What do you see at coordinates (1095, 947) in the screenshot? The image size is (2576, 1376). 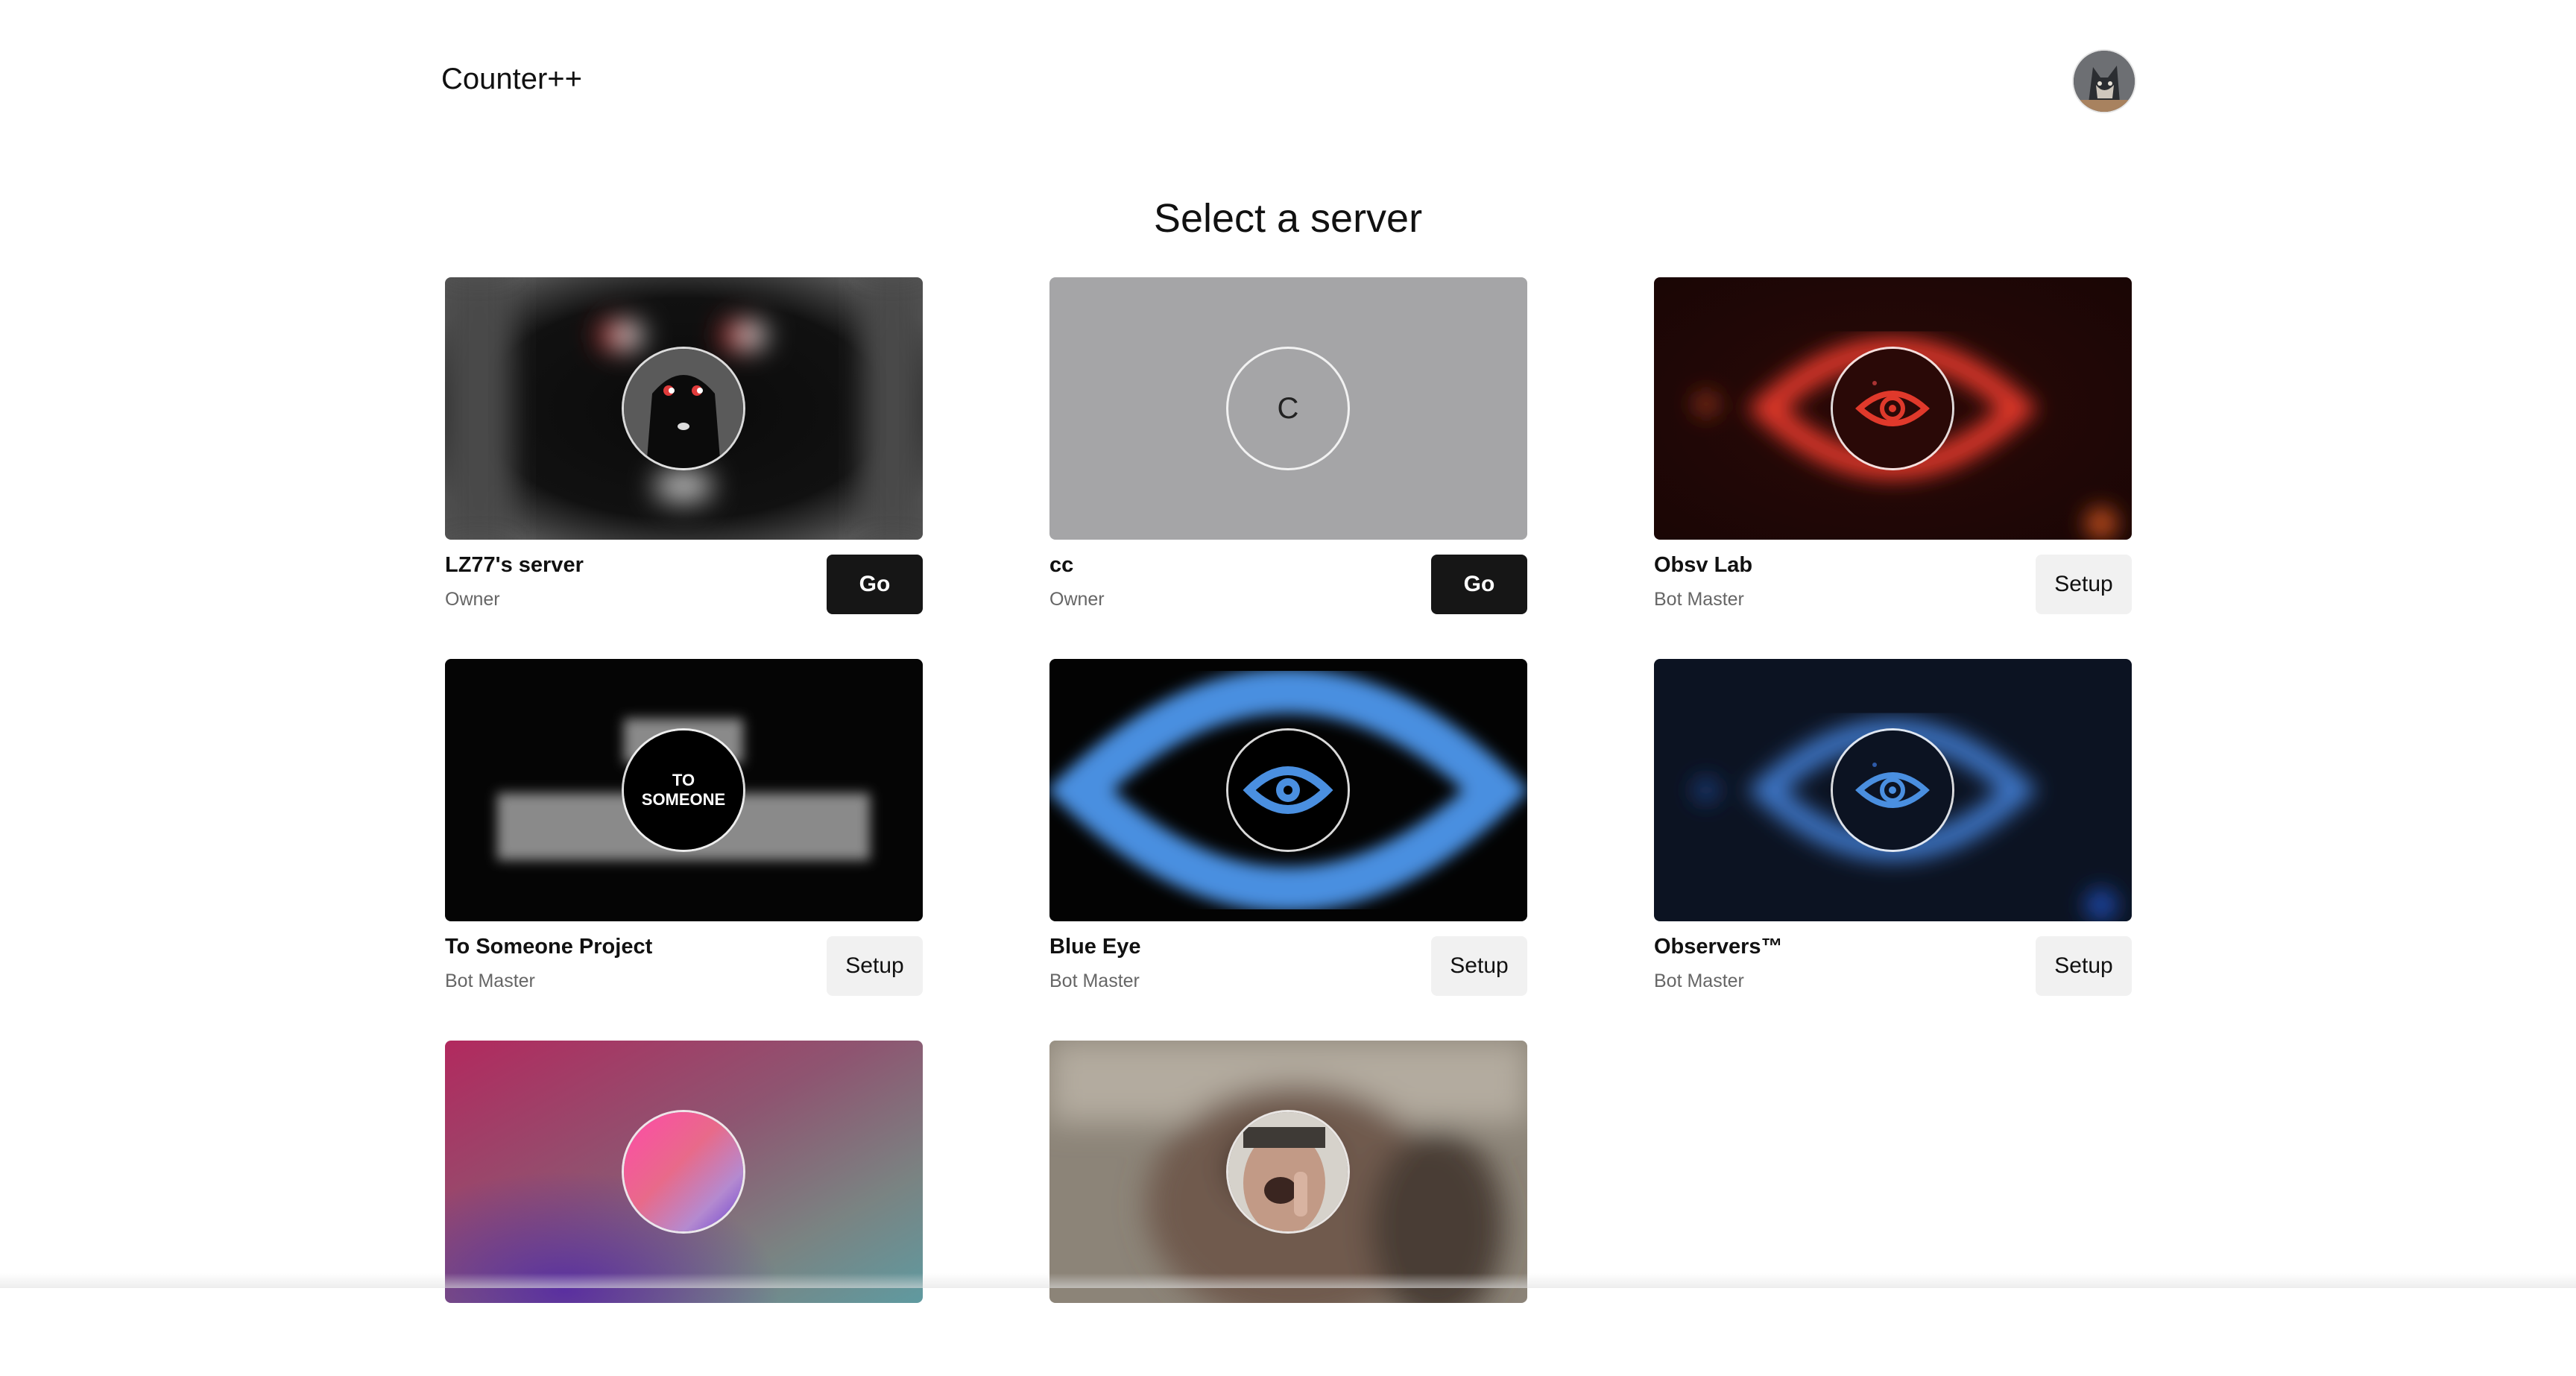 I see `server-name: Blue Eye` at bounding box center [1095, 947].